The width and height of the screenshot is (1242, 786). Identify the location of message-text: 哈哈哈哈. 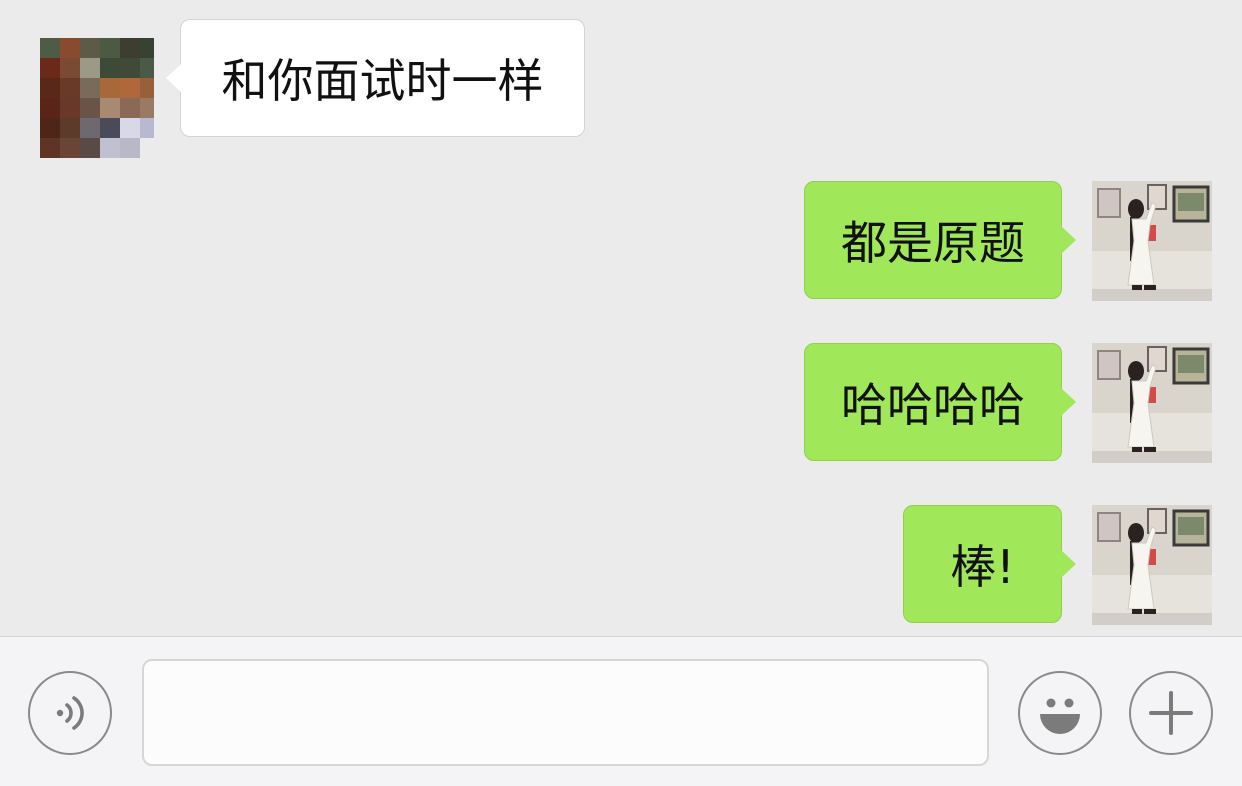
(933, 405).